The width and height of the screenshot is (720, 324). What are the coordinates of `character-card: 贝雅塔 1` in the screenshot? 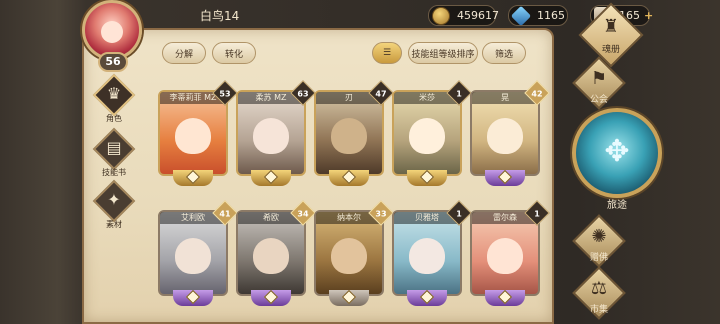 It's located at (432, 253).